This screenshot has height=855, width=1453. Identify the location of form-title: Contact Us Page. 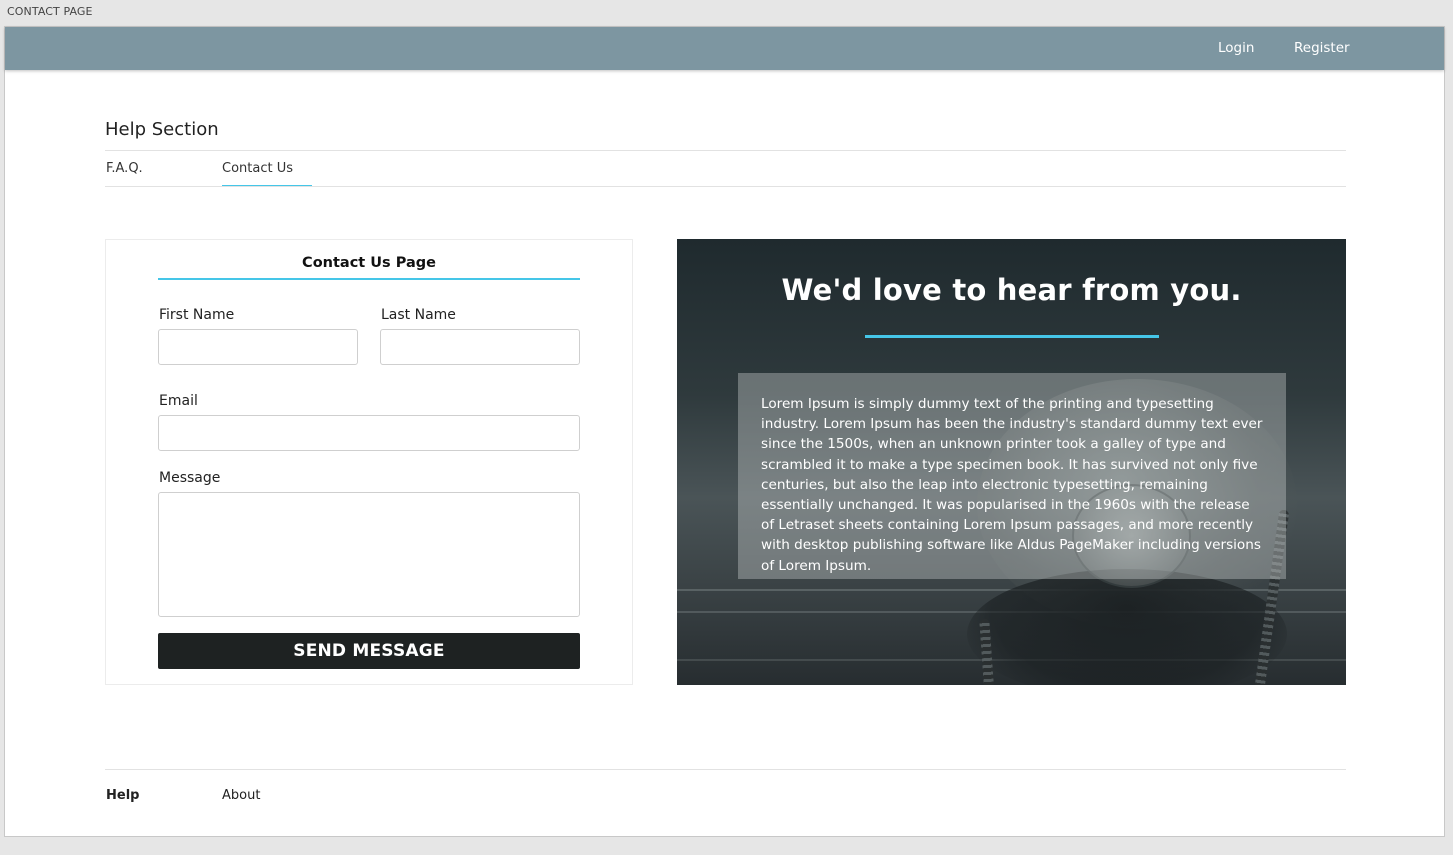
(369, 263).